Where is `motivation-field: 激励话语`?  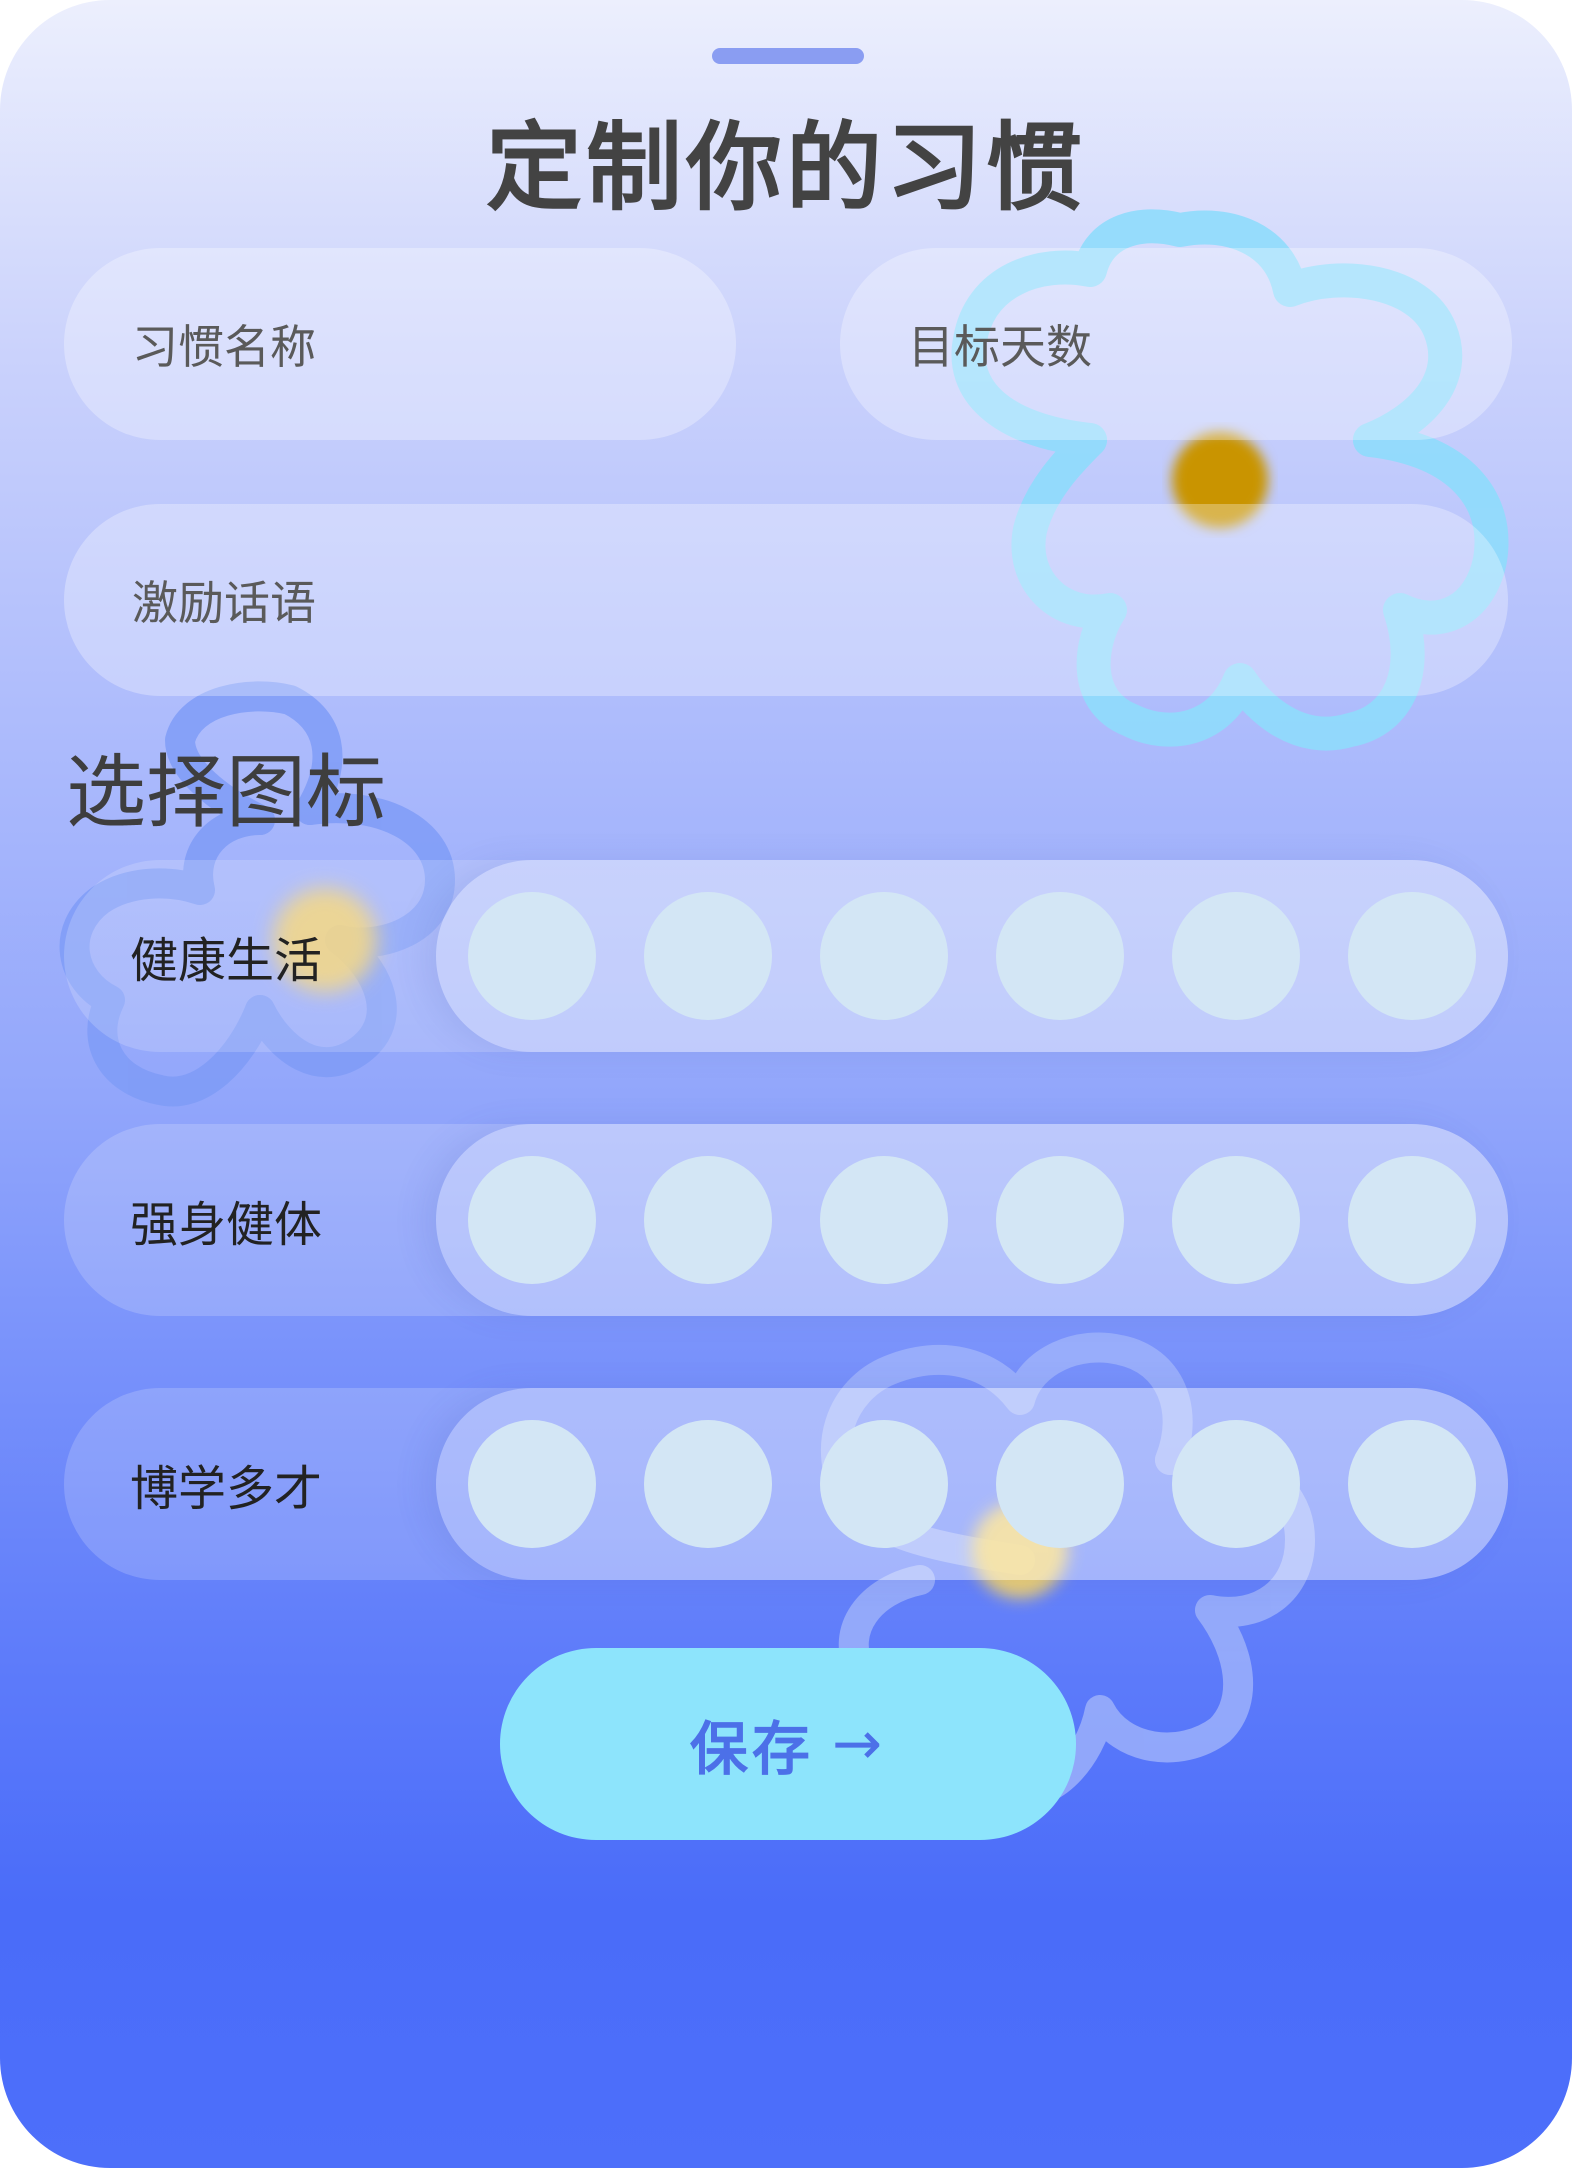
motivation-field: 激励话语 is located at coordinates (786, 600).